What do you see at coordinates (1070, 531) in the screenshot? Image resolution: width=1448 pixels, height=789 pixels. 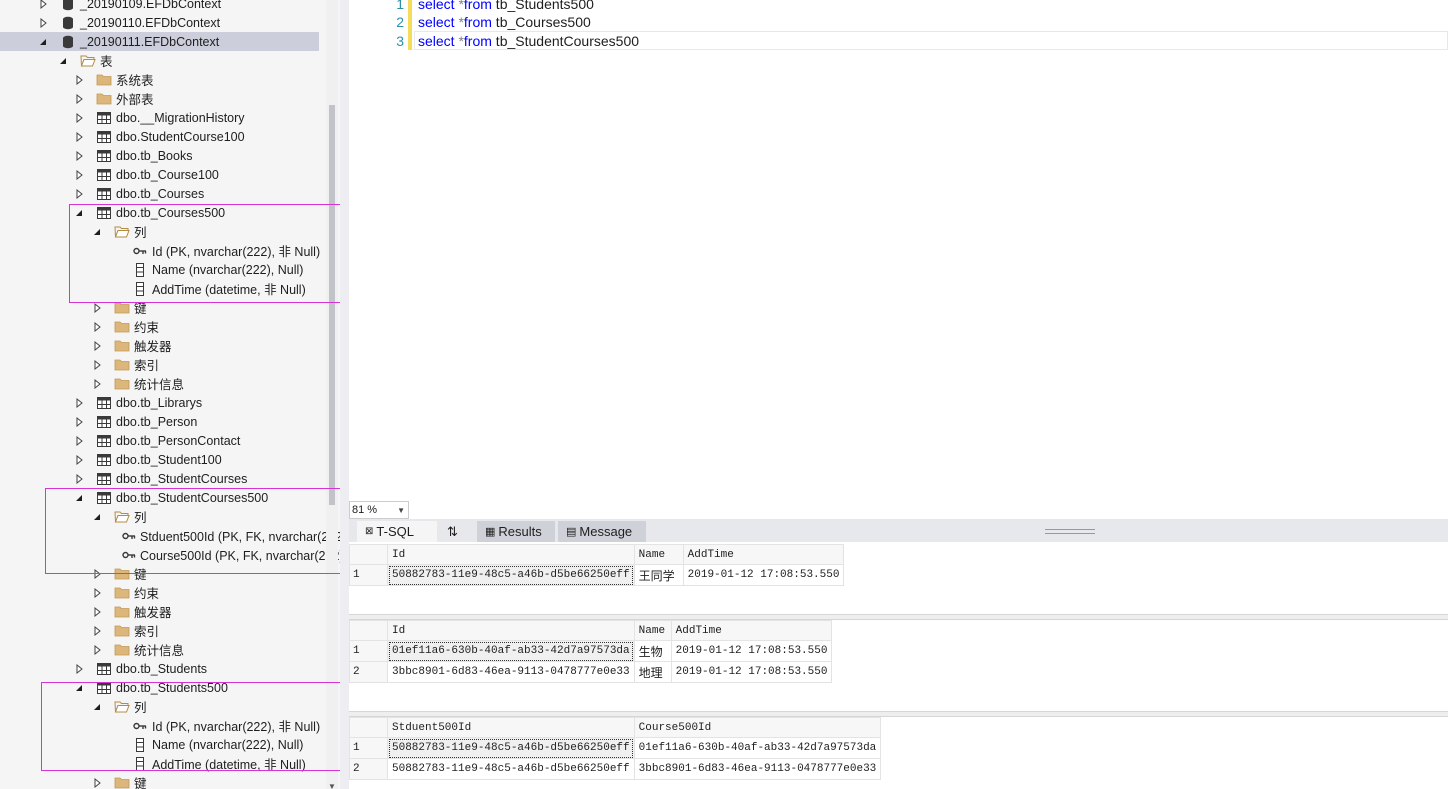 I see `splitter-grip` at bounding box center [1070, 531].